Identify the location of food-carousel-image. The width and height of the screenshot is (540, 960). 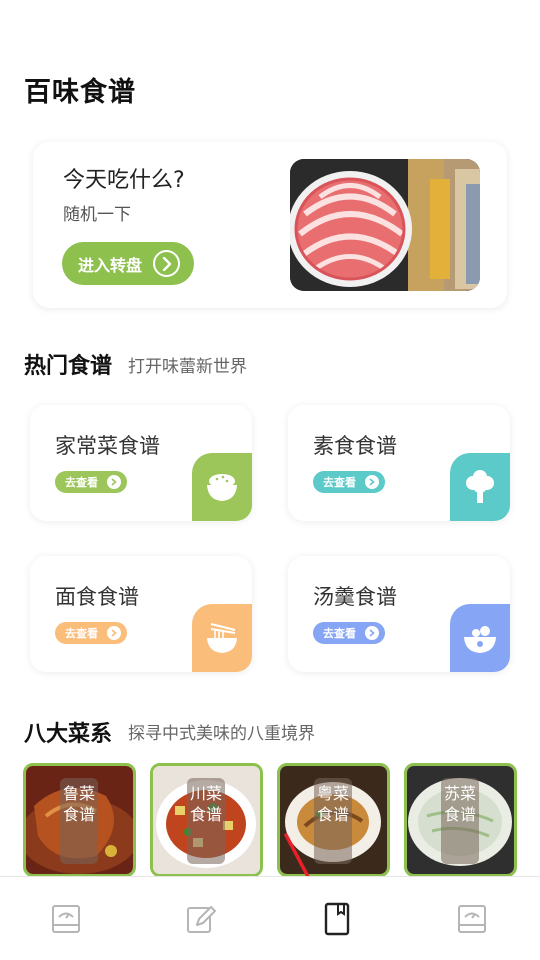
(385, 225).